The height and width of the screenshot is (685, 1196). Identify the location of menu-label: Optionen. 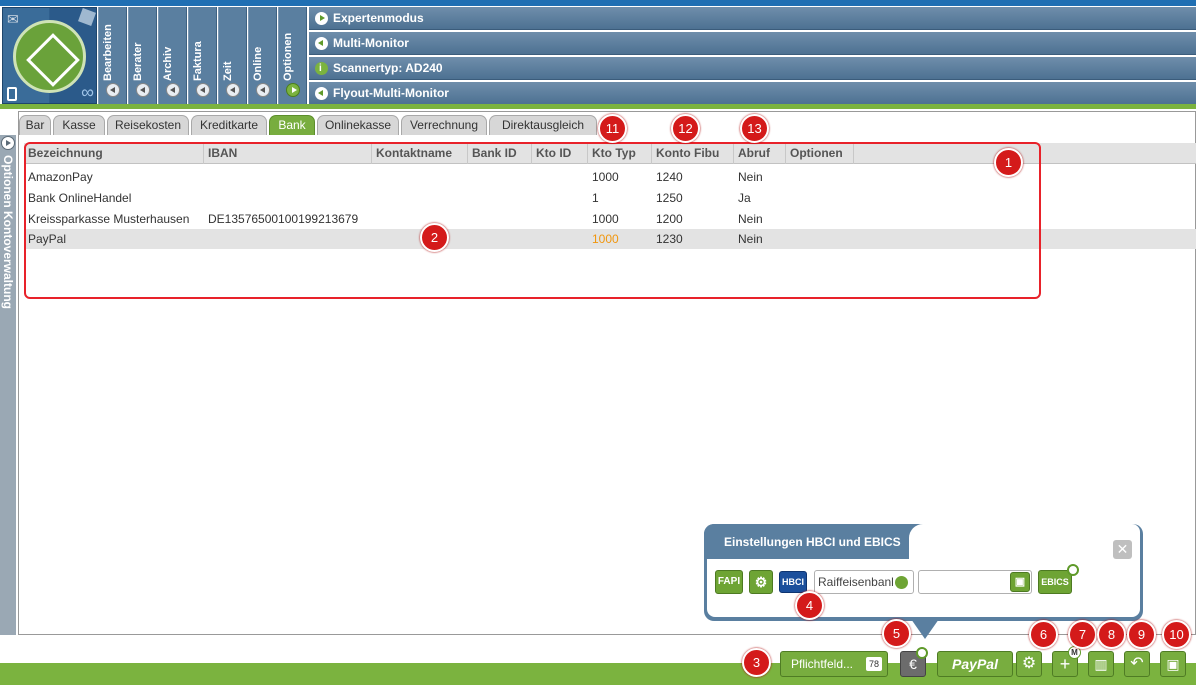
(288, 56).